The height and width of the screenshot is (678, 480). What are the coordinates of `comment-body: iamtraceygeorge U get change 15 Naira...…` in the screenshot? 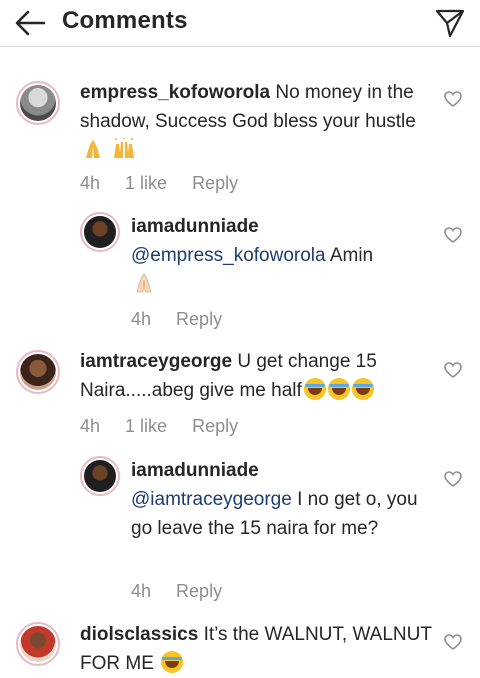 It's located at (257, 376).